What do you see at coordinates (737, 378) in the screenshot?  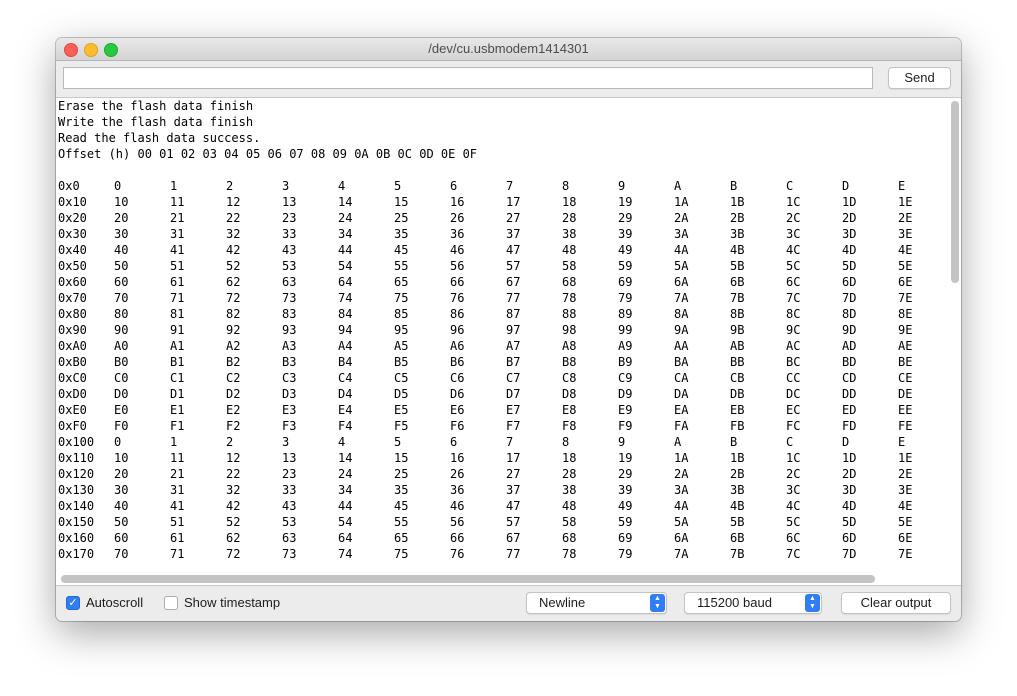 I see `hex-byte: CB` at bounding box center [737, 378].